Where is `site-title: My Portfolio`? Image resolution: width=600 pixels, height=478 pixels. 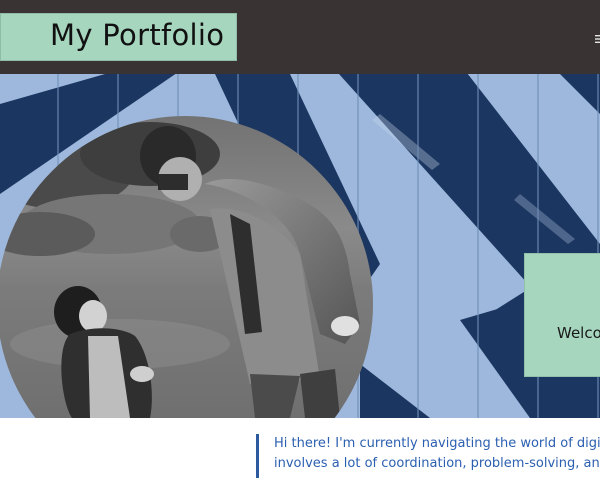 site-title: My Portfolio is located at coordinates (137, 35).